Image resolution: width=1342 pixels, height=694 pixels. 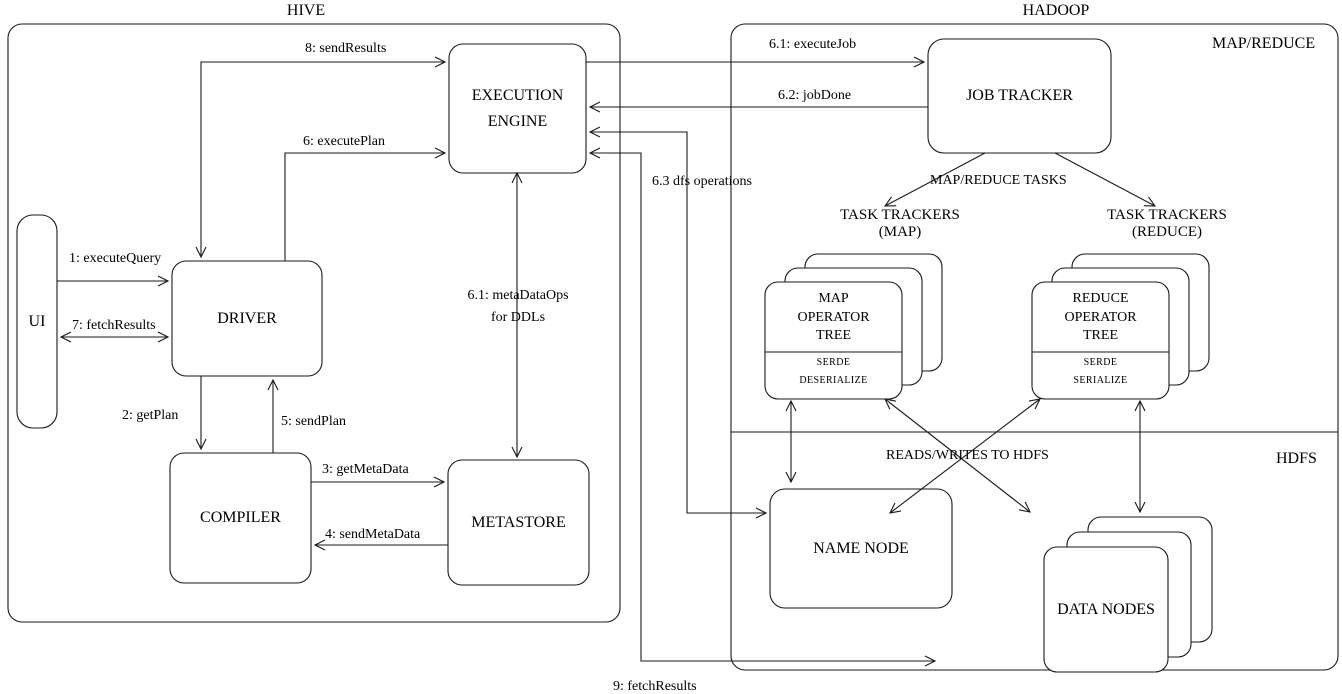 I want to click on mapreduce-region-label: MAP/REDUCE, so click(x=1264, y=43).